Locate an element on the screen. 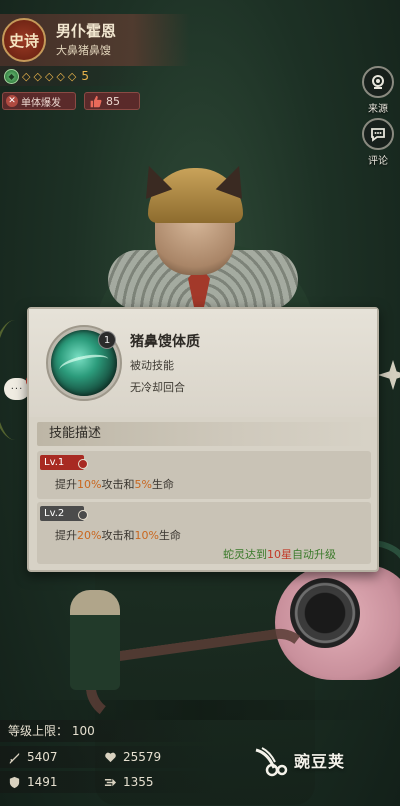 Image resolution: width=400 pixels, height=806 pixels. hero-name: 男仆霍恩 is located at coordinates (86, 31).